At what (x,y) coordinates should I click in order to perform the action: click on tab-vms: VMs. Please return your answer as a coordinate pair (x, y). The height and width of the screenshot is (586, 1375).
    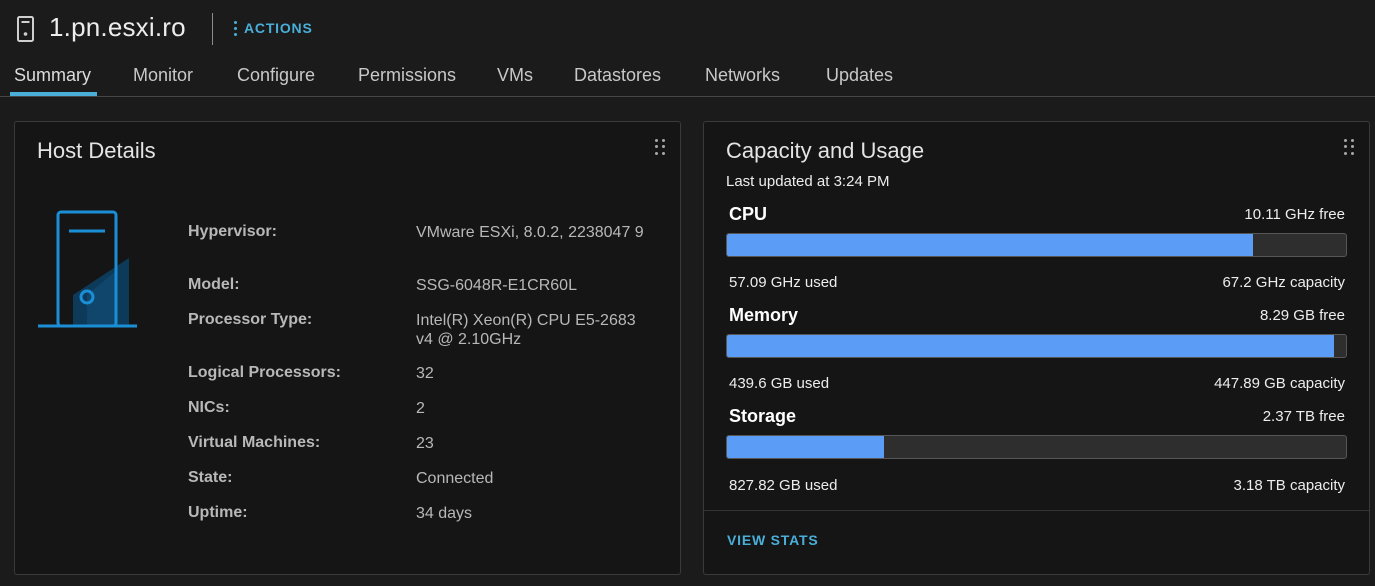
    Looking at the image, I should click on (515, 75).